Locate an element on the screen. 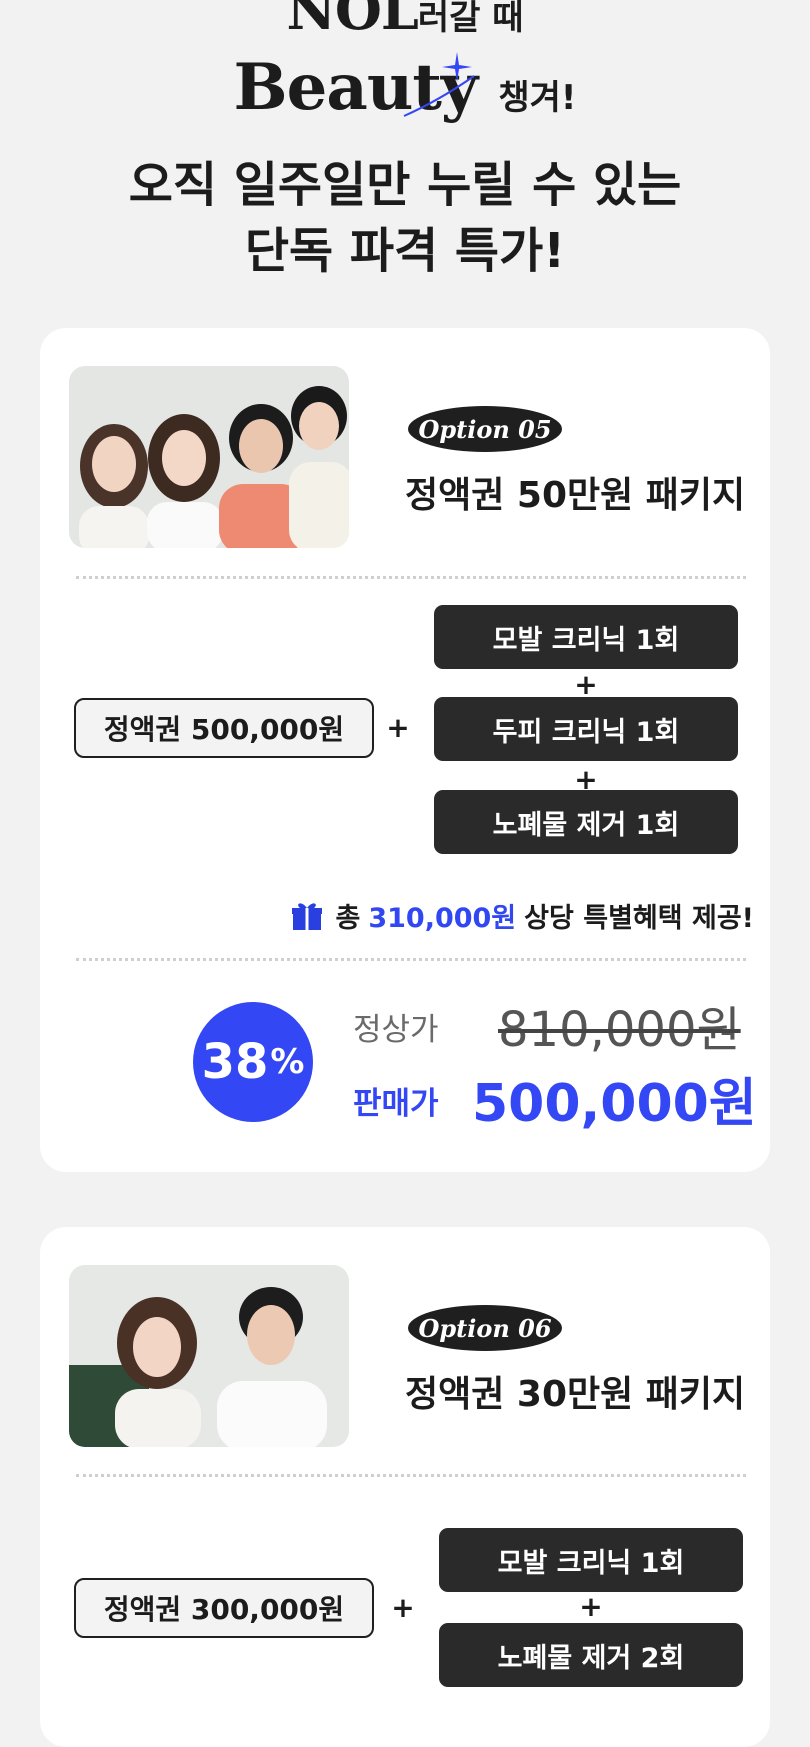 This screenshot has height=1747, width=810. sale-price-label: 판매가 is located at coordinates (396, 1104).